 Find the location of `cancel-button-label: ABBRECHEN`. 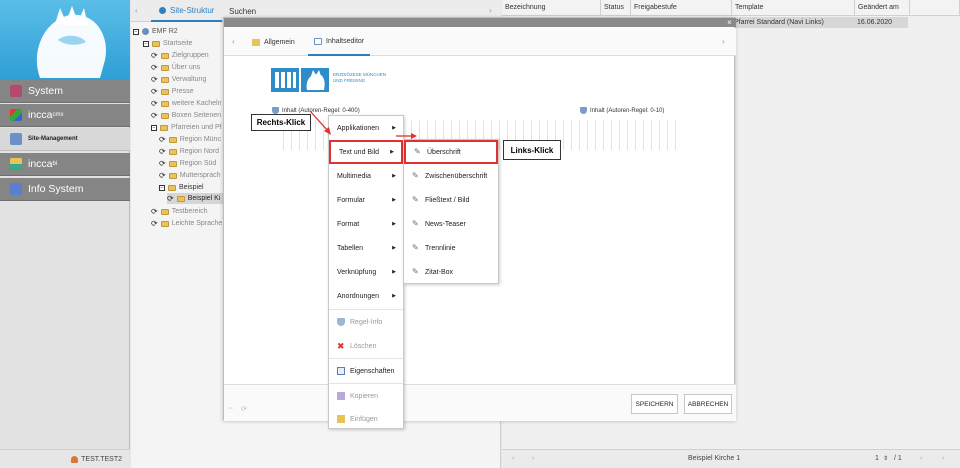

cancel-button-label: ABBRECHEN is located at coordinates (708, 404).